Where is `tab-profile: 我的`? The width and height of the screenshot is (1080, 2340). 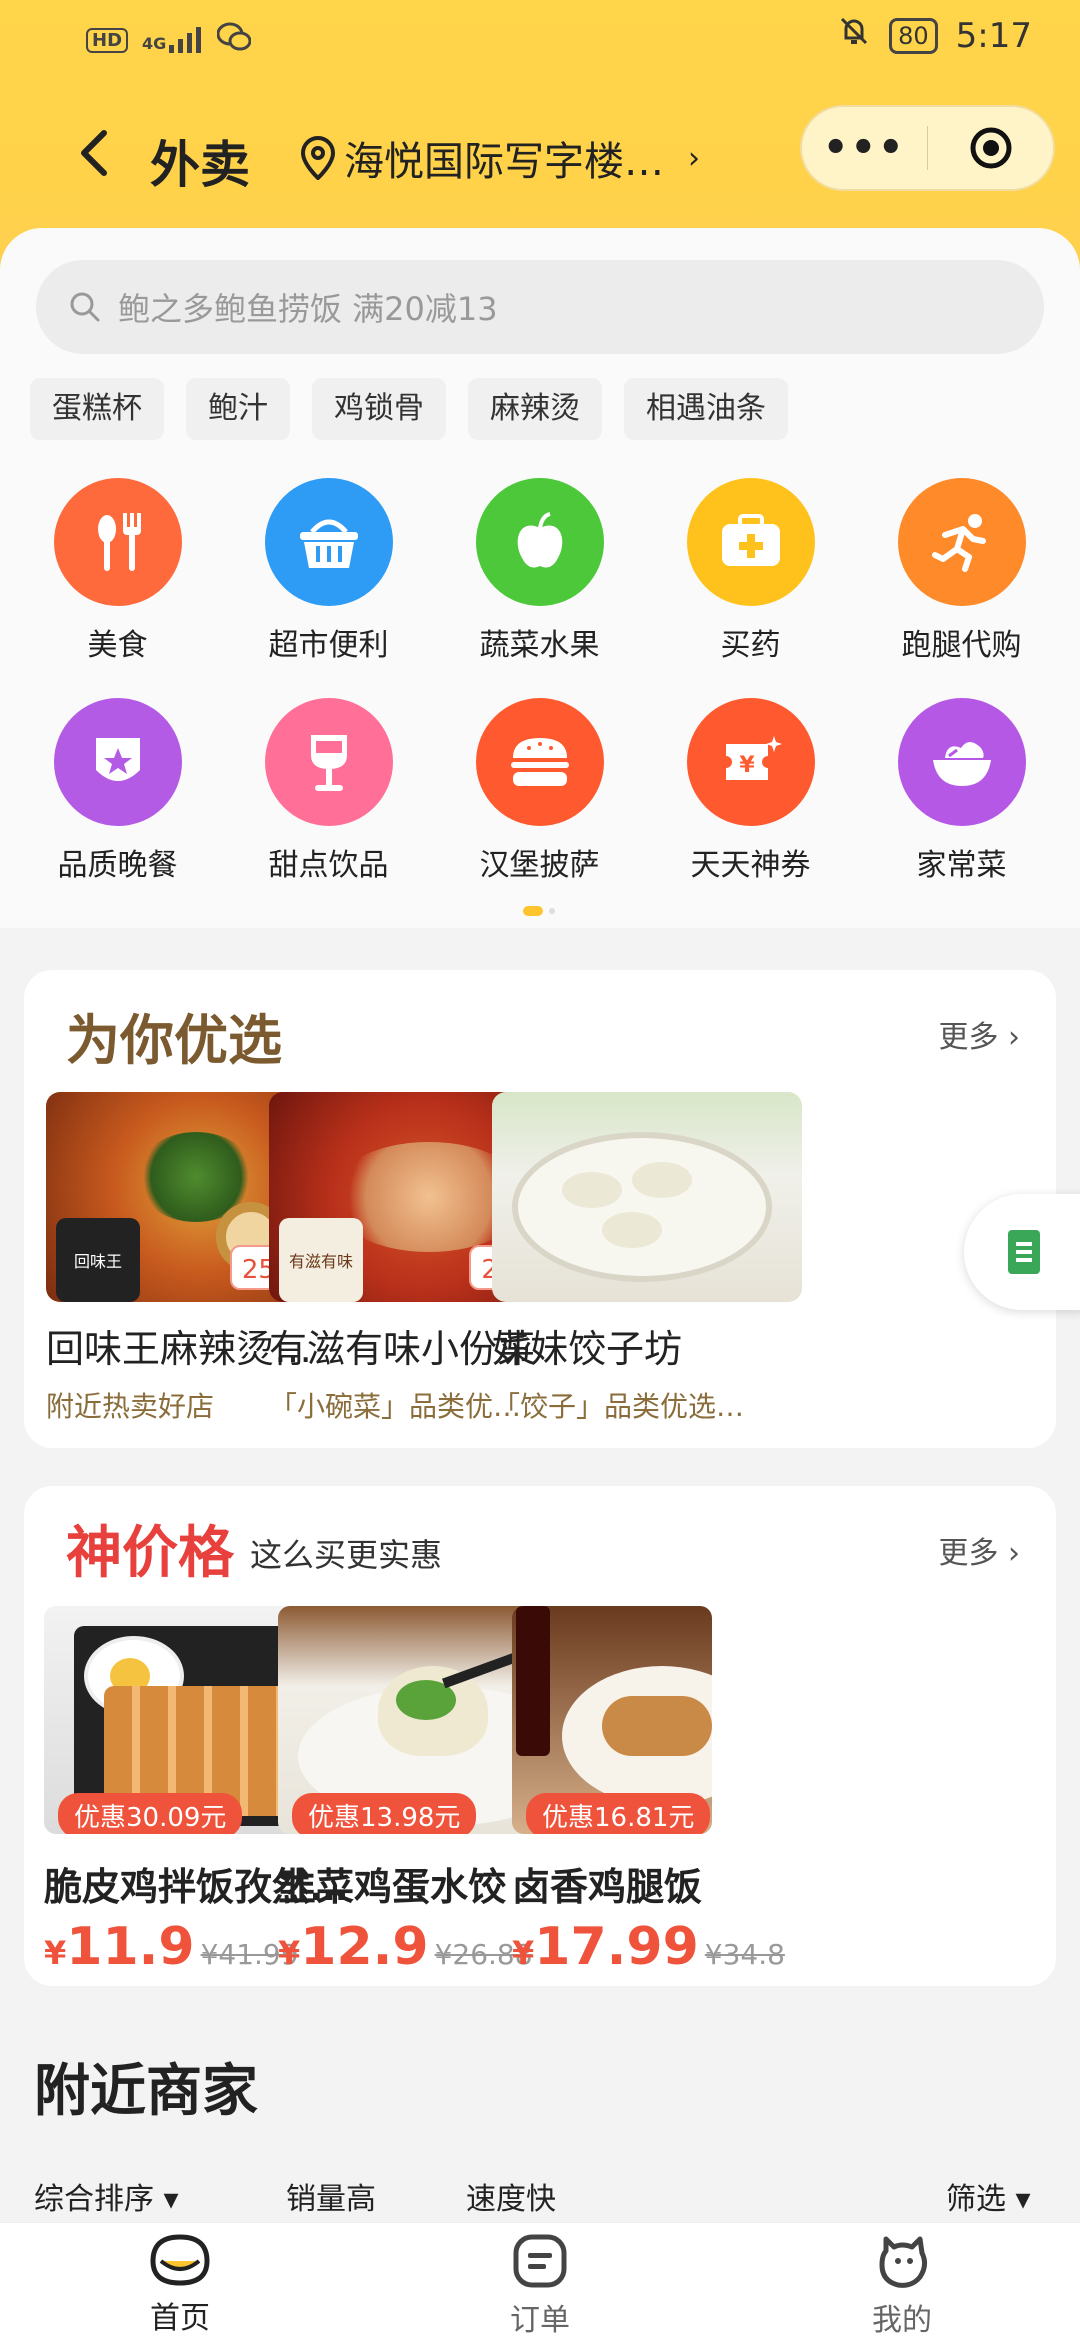
tab-profile: 我的 is located at coordinates (902, 2285).